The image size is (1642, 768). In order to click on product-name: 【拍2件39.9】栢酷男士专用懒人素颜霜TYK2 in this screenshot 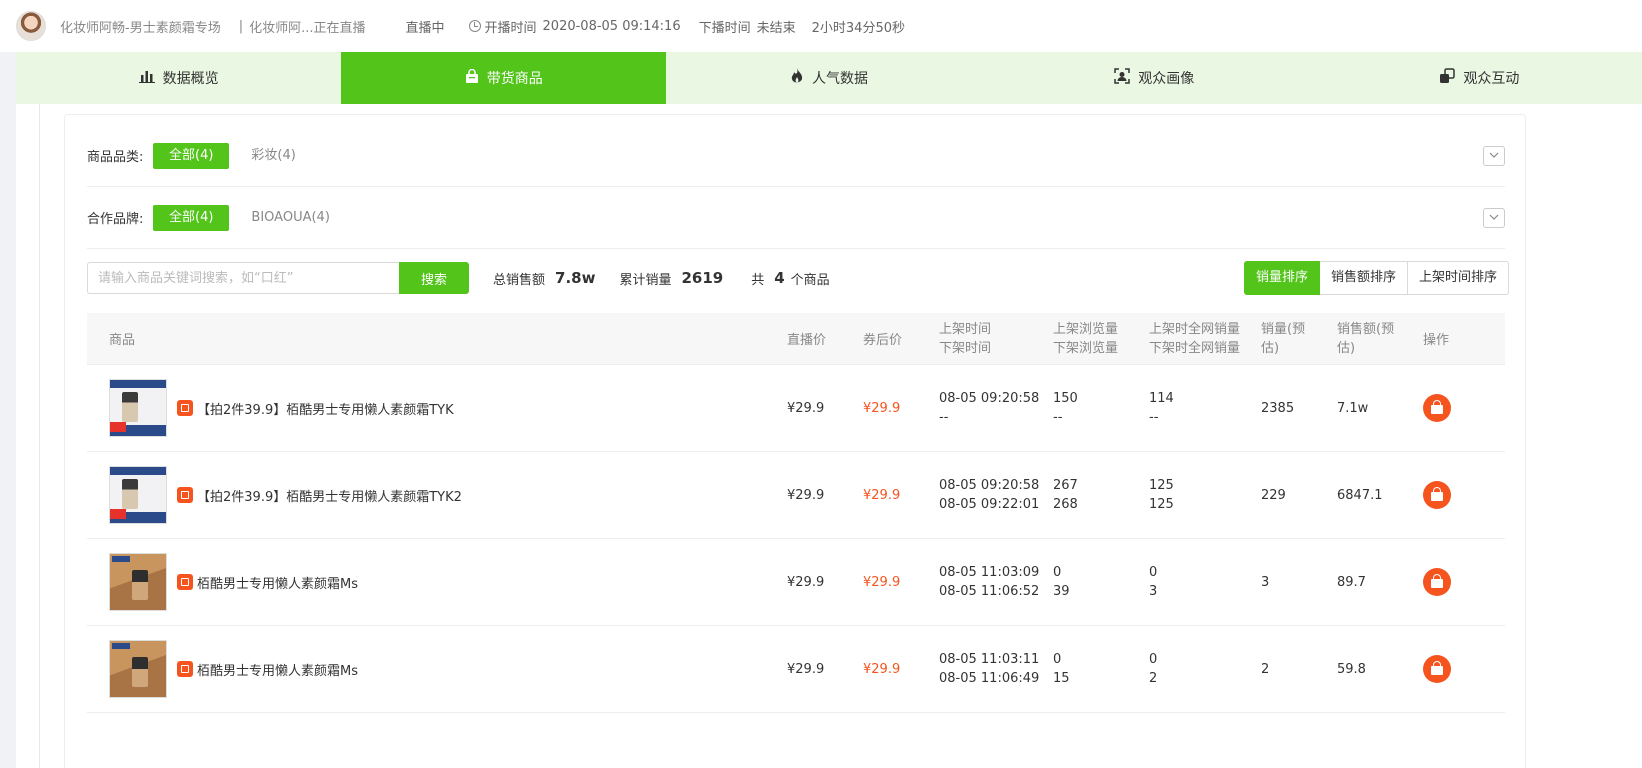, I will do `click(329, 495)`.